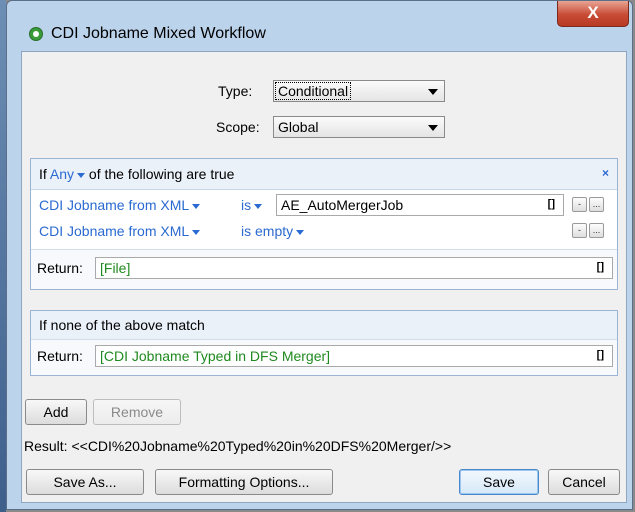  Describe the element at coordinates (324, 174) in the screenshot. I see `condition-header: If Any of the following are true ×` at that location.